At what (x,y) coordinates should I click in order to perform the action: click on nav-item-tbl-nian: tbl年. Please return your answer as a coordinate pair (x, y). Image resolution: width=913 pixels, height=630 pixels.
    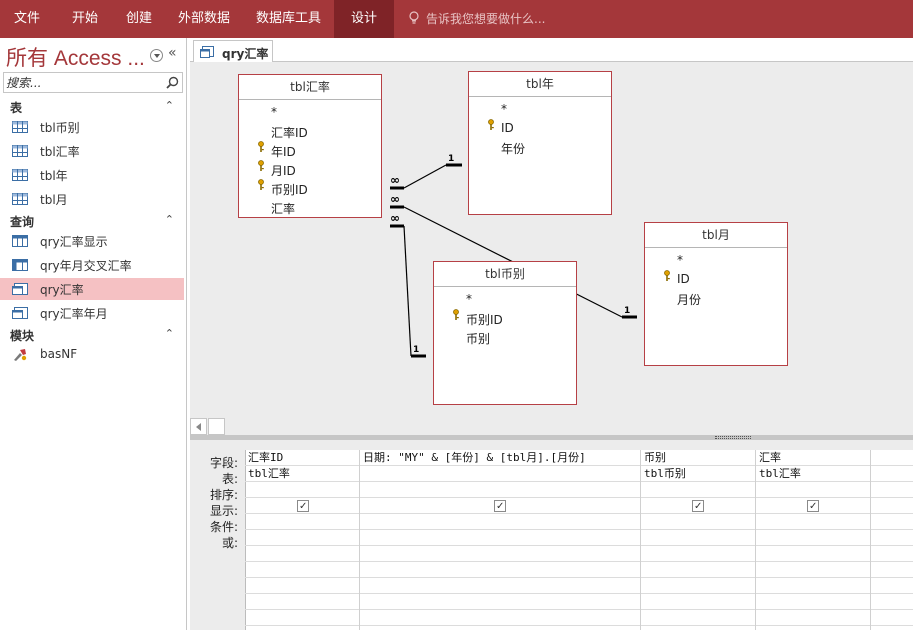
    Looking at the image, I should click on (92, 175).